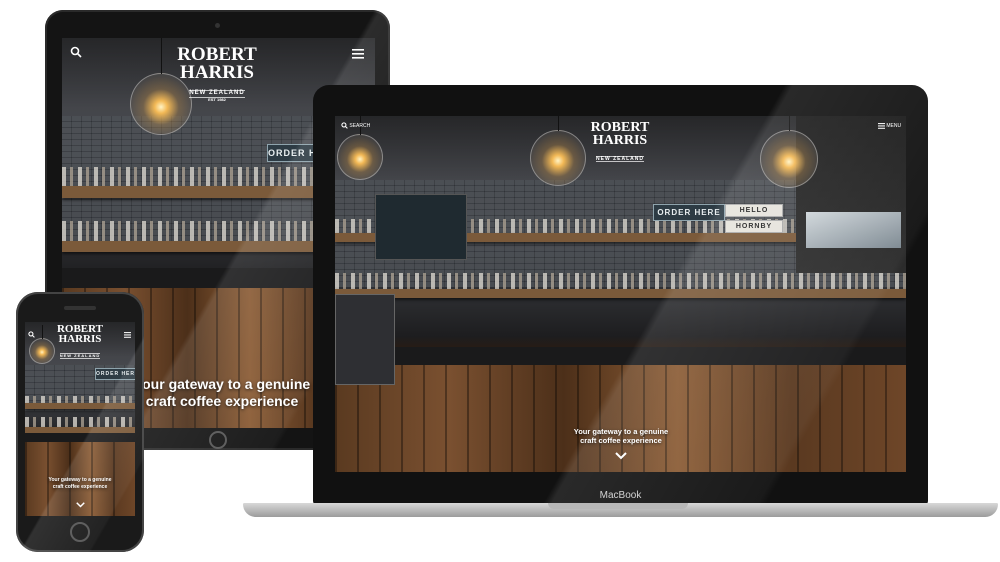 The width and height of the screenshot is (1000, 562). Describe the element at coordinates (853, 230) in the screenshot. I see `mountain-photo` at that location.